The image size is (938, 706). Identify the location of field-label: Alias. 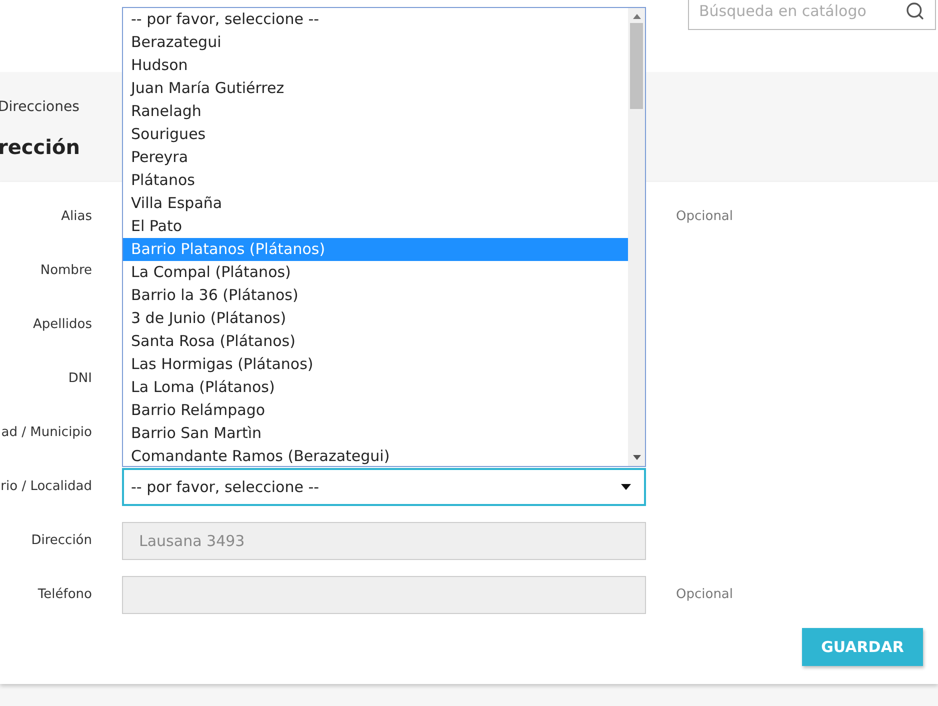
(76, 217).